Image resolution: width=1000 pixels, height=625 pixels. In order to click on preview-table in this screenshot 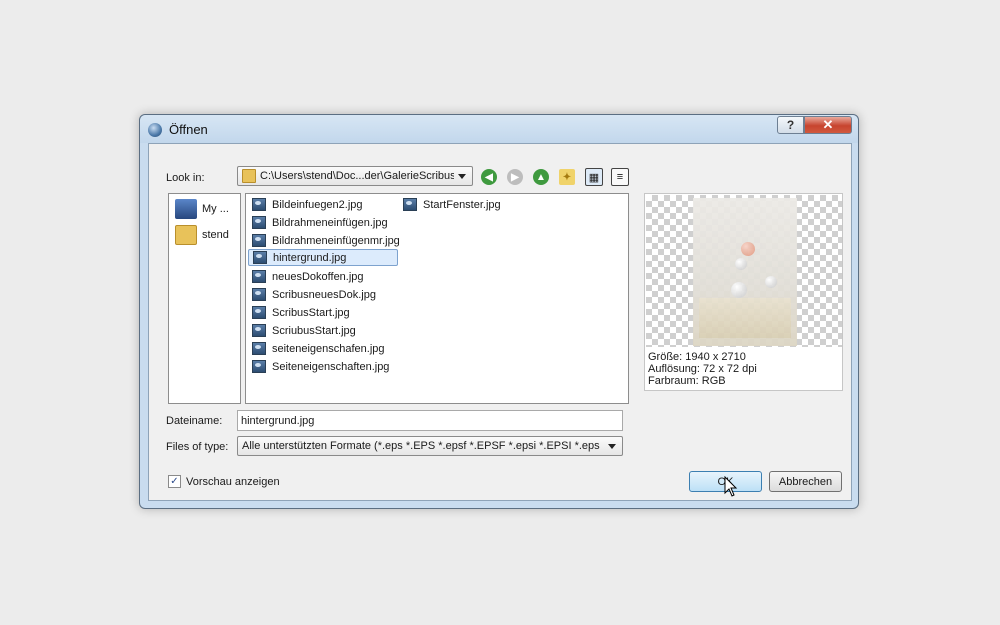, I will do `click(745, 318)`.